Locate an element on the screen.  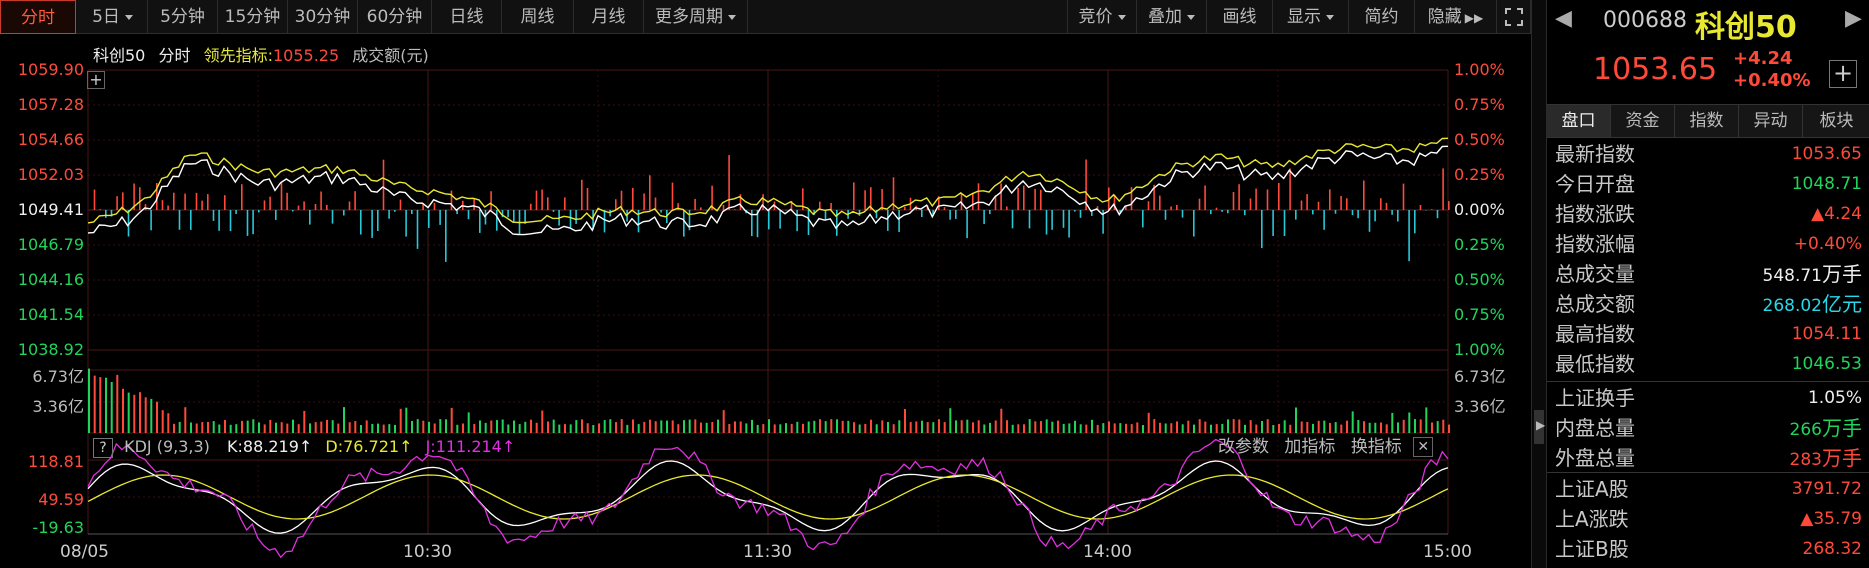
volume-bars is located at coordinates (769, 400).